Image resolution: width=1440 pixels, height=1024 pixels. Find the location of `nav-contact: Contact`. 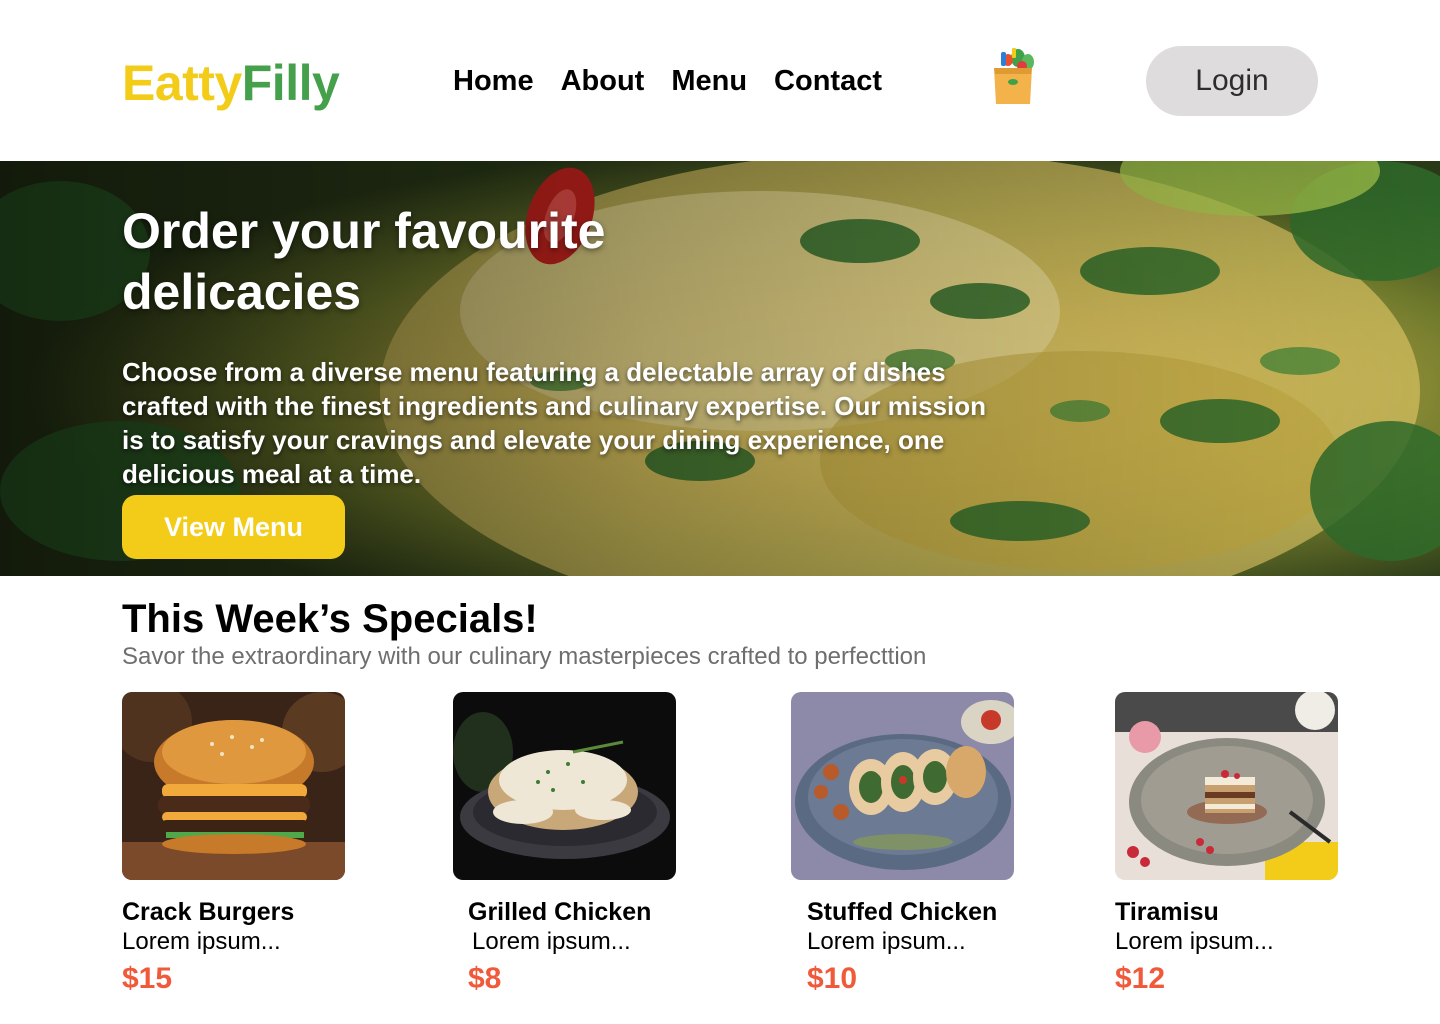

nav-contact: Contact is located at coordinates (828, 81).